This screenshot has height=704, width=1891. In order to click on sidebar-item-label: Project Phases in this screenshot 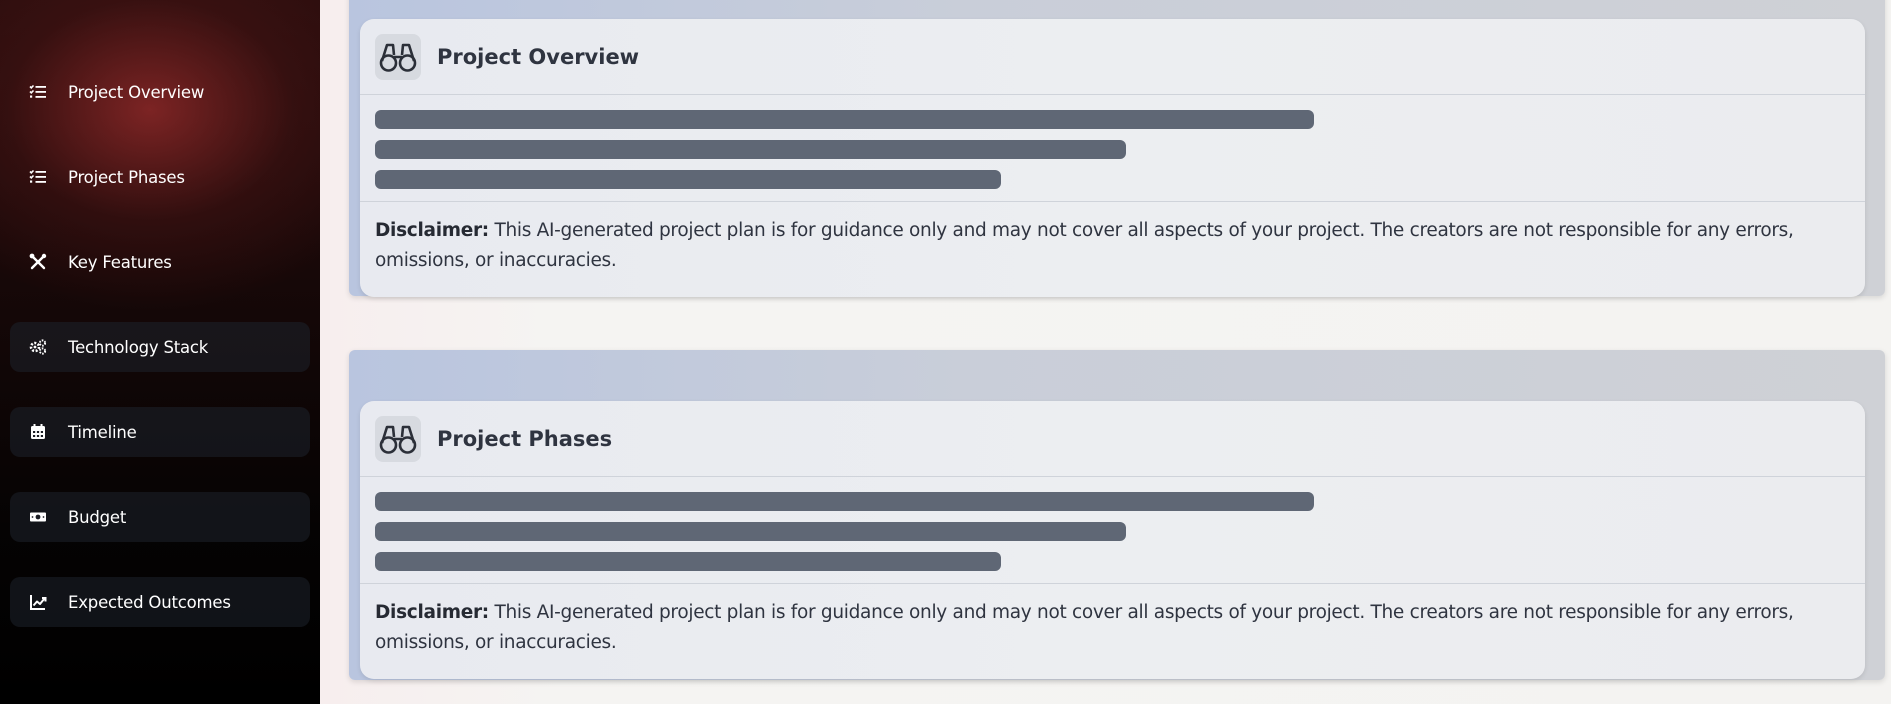, I will do `click(126, 177)`.